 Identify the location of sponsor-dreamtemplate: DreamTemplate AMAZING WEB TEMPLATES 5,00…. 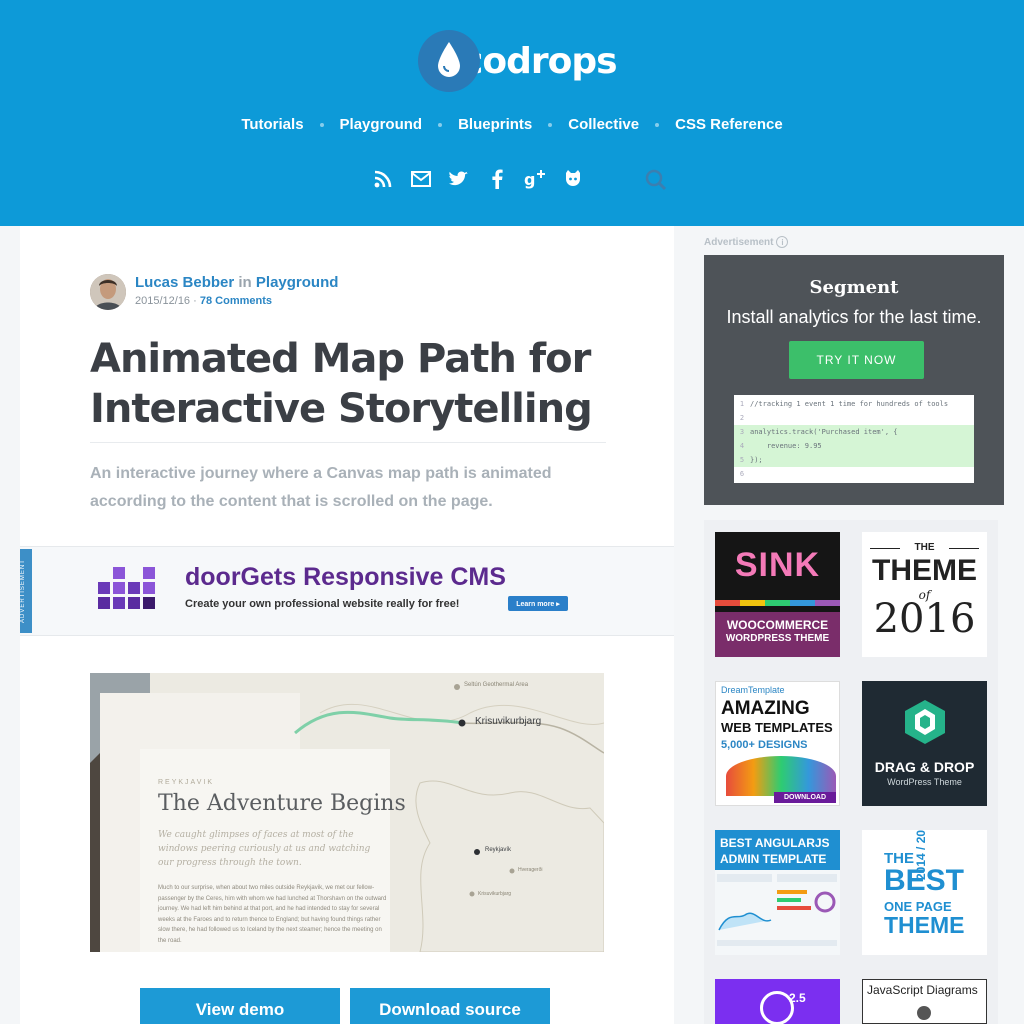
(777, 743).